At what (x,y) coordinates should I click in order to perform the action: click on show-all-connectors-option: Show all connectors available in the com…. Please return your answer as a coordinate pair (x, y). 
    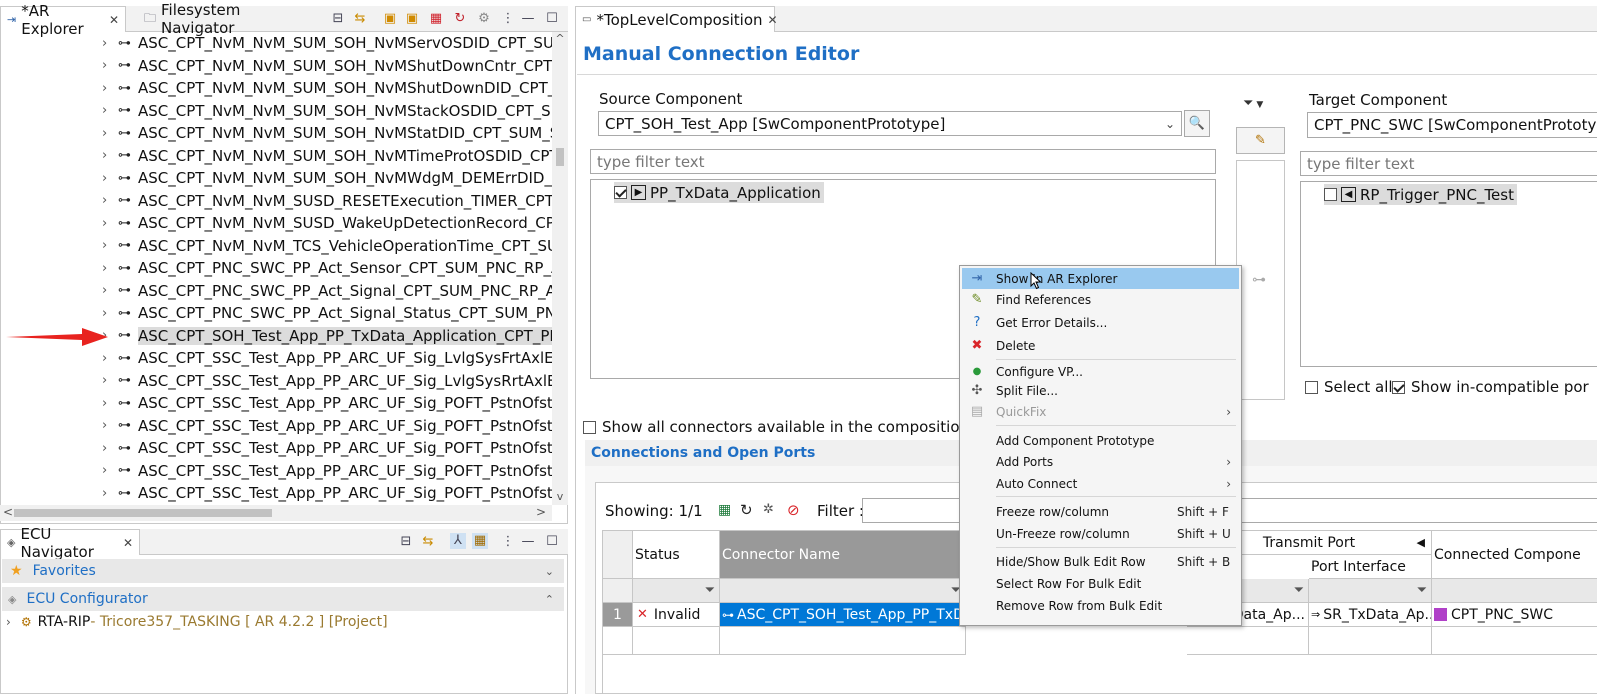
    Looking at the image, I should click on (776, 427).